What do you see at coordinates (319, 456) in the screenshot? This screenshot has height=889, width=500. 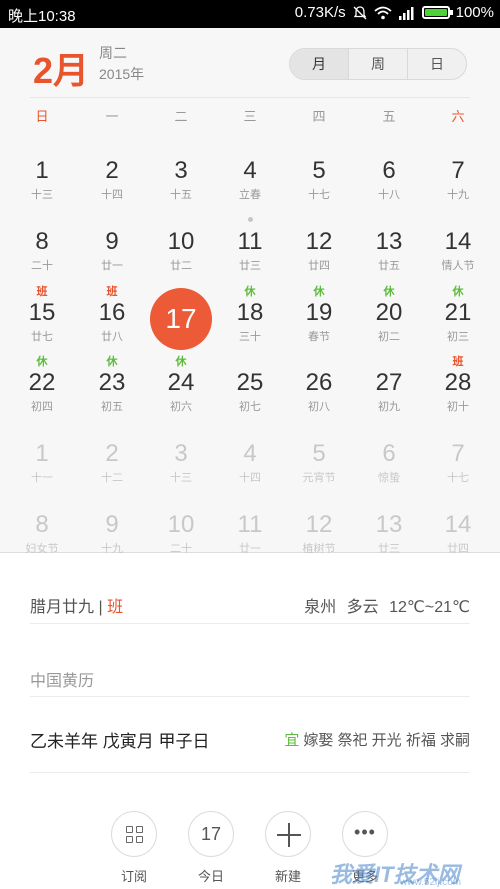 I see `day-cell: 5 元宵节` at bounding box center [319, 456].